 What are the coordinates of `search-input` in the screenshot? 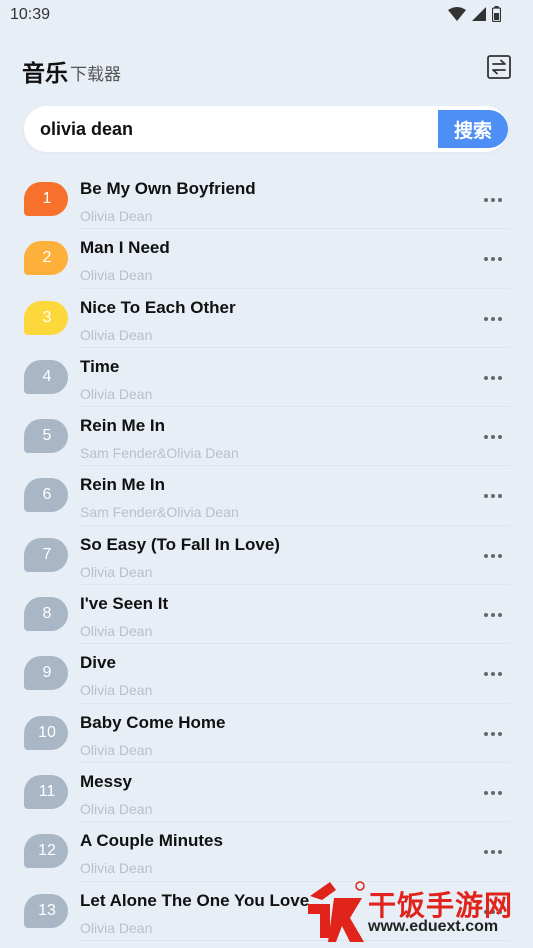 It's located at (235, 129).